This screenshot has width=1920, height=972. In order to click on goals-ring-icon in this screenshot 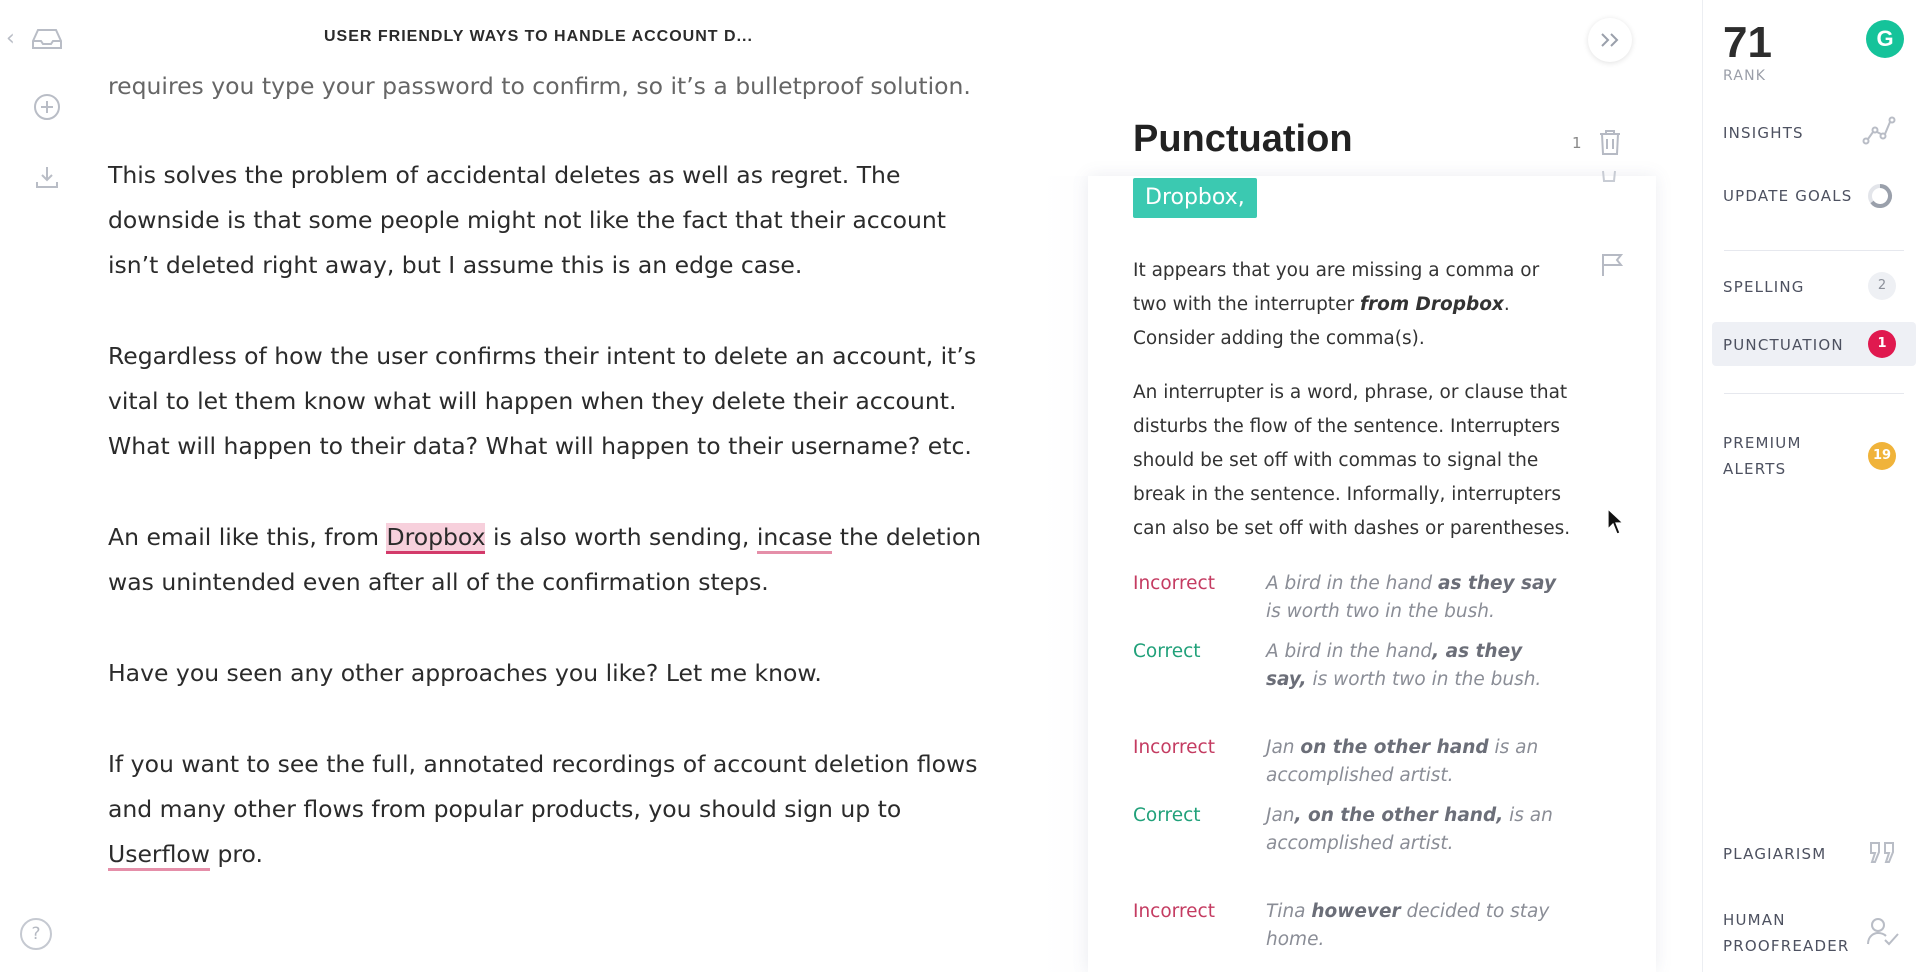, I will do `click(1880, 196)`.